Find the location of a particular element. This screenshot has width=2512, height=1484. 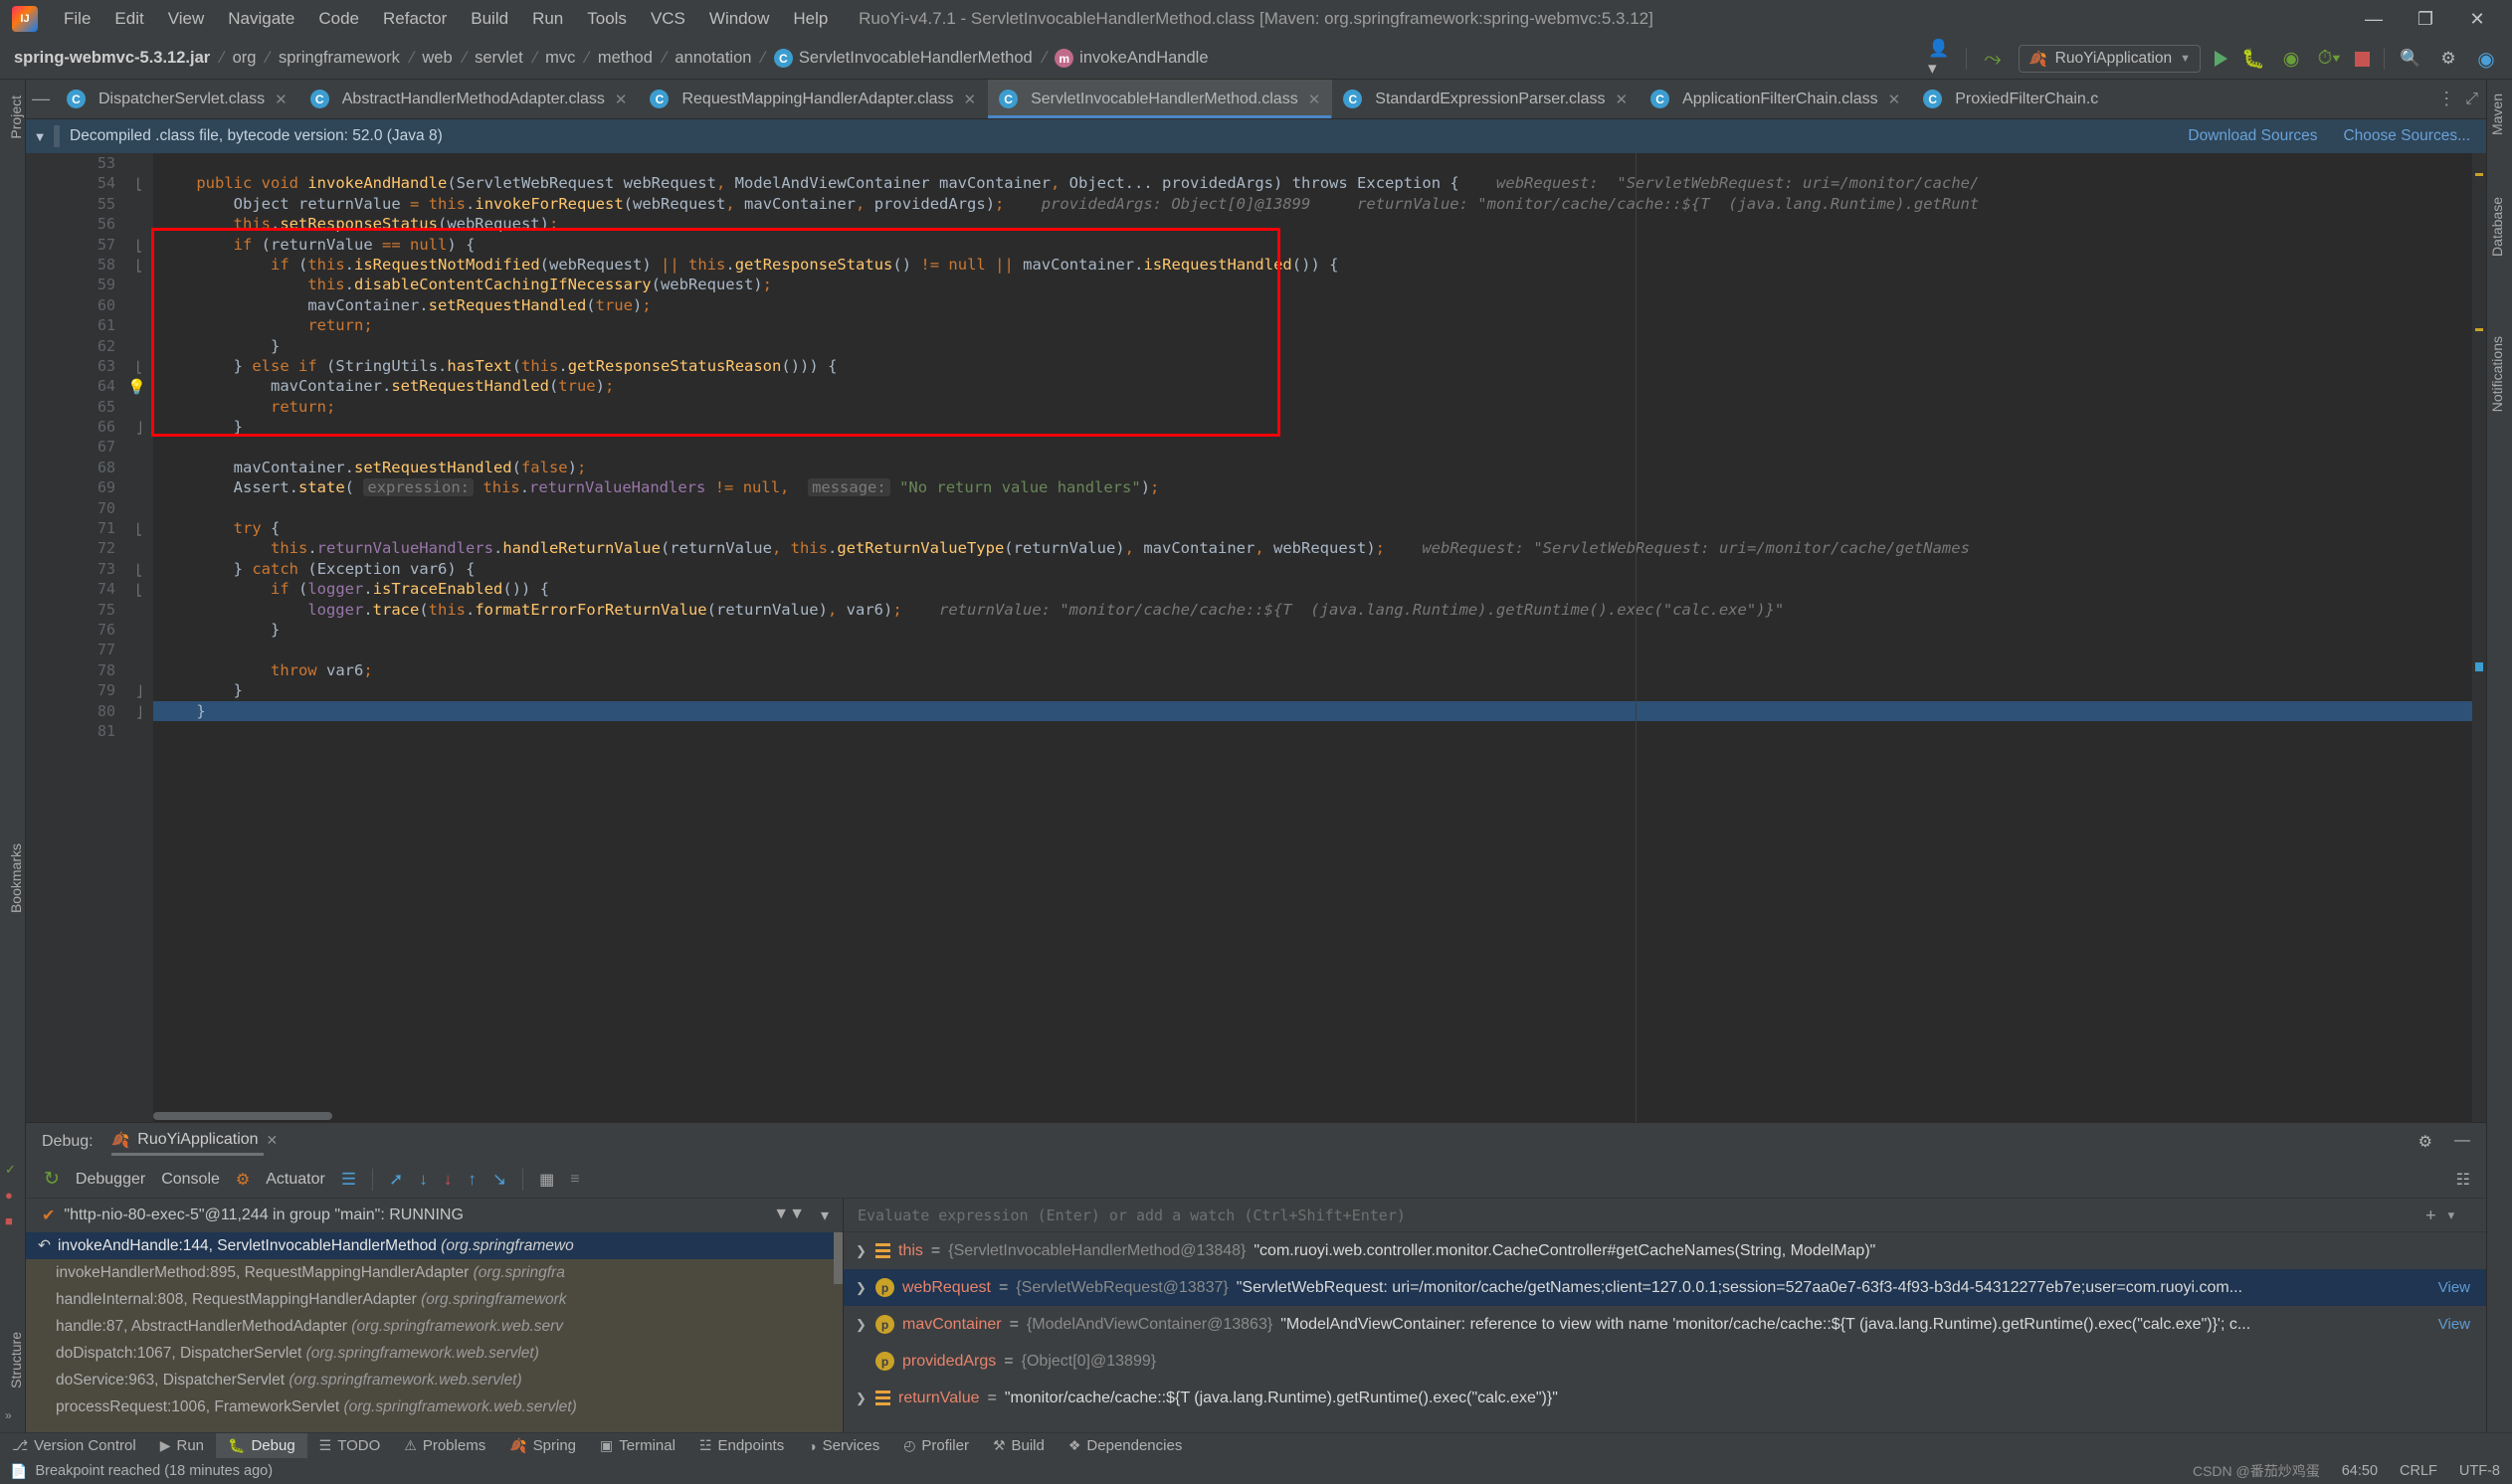

rerun-icon: ↻ is located at coordinates (52, 1179).